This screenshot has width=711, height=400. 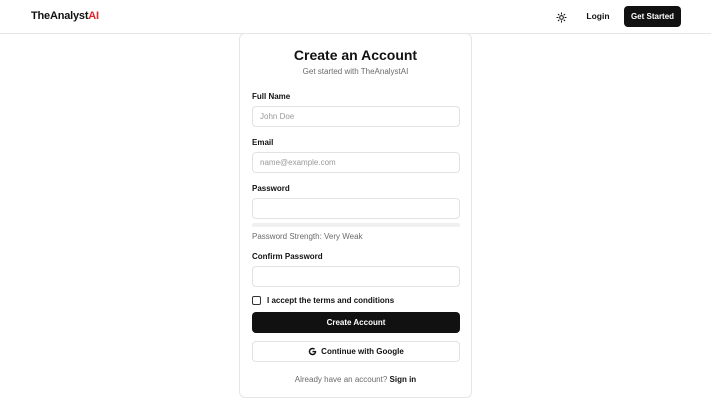 I want to click on email-label: Email, so click(x=263, y=142).